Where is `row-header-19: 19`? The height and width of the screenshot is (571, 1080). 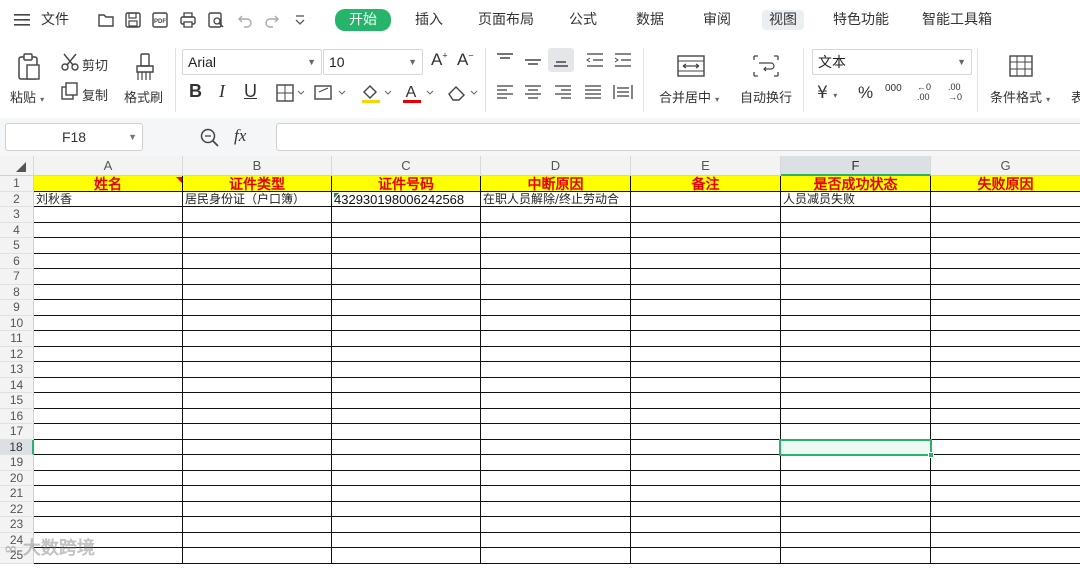 row-header-19: 19 is located at coordinates (17, 463).